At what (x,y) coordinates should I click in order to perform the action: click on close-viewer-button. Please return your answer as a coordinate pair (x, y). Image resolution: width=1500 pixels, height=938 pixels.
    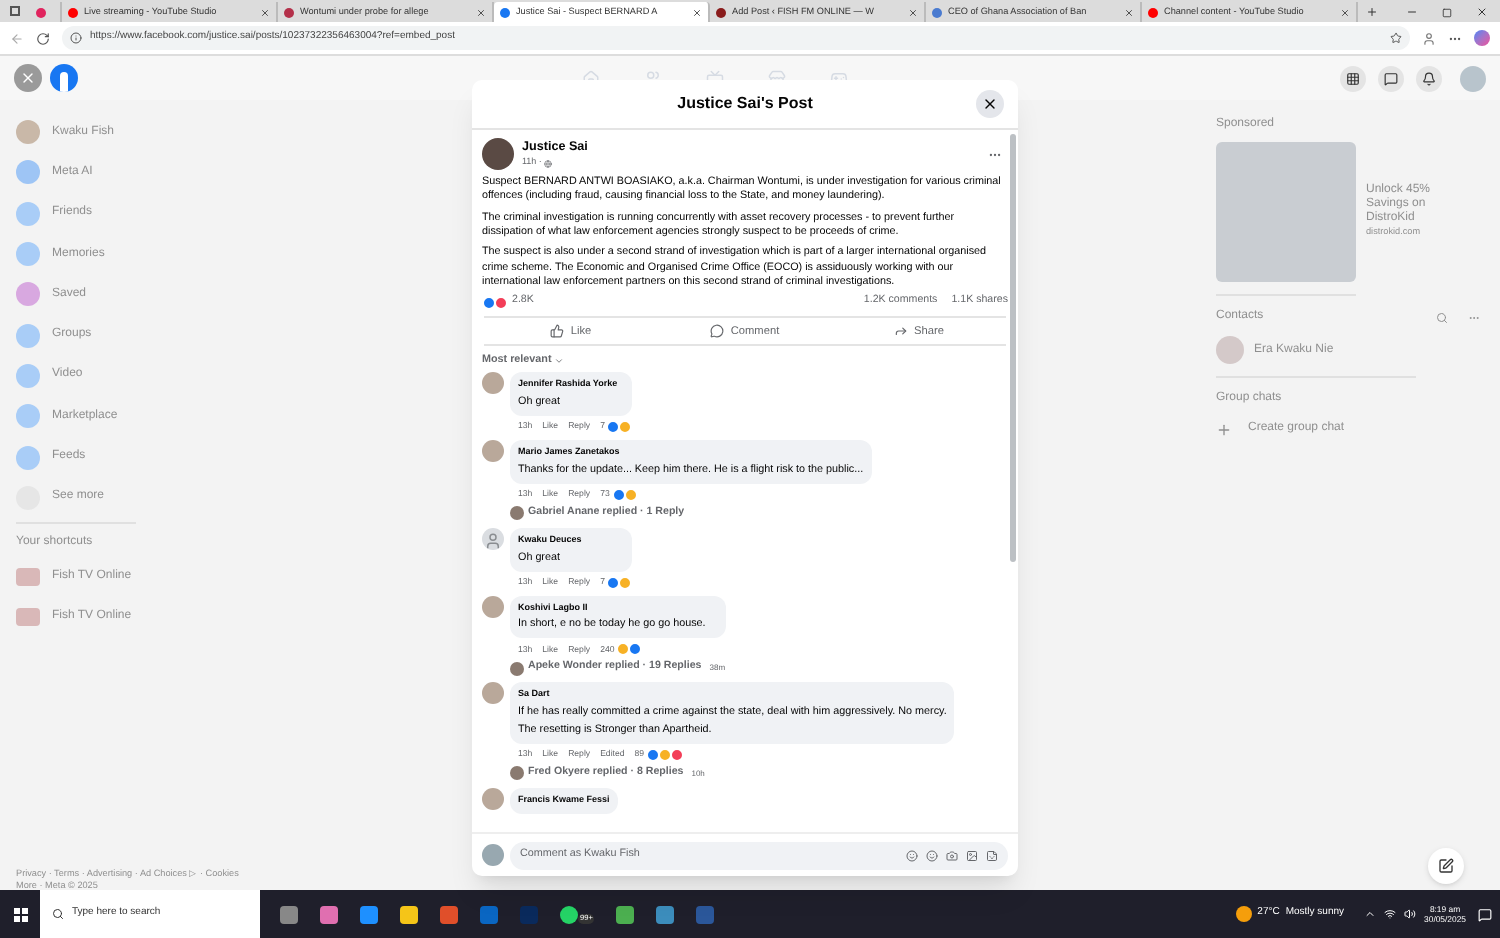
    Looking at the image, I should click on (28, 78).